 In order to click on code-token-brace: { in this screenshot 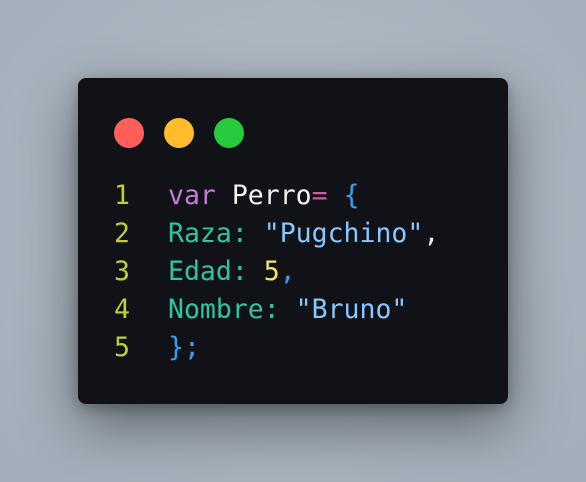, I will do `click(351, 195)`.